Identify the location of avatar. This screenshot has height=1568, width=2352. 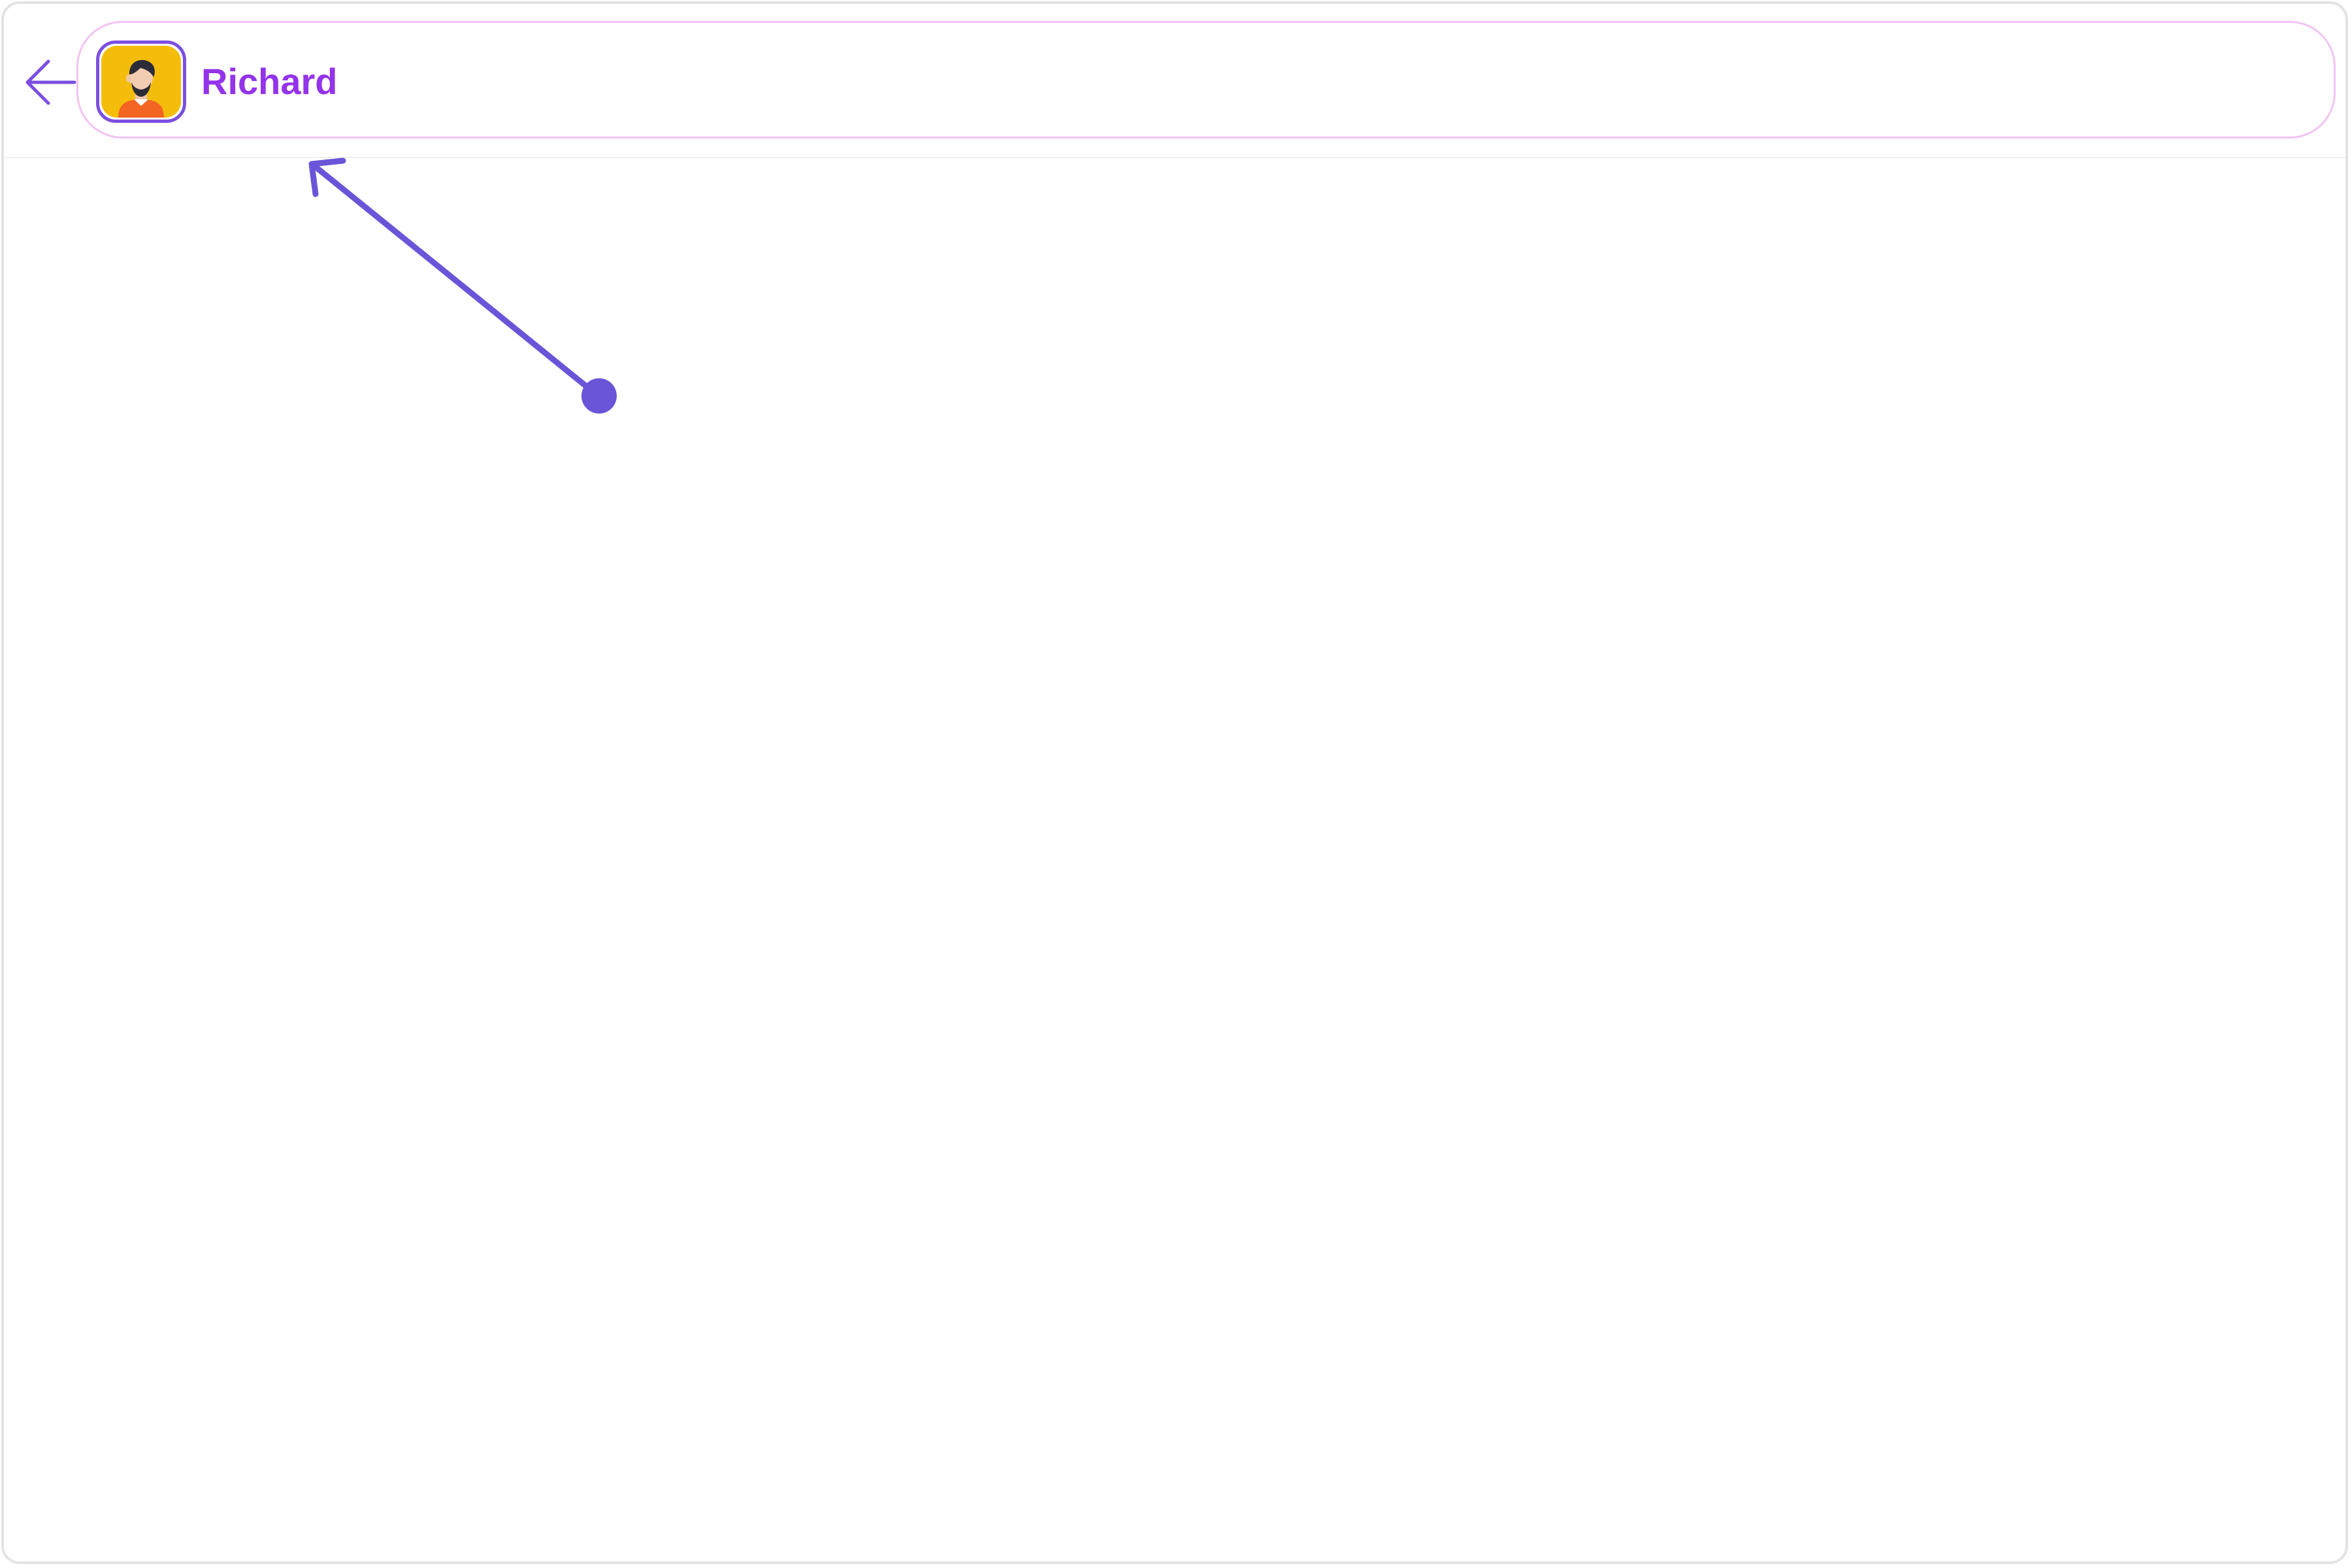
(141, 82).